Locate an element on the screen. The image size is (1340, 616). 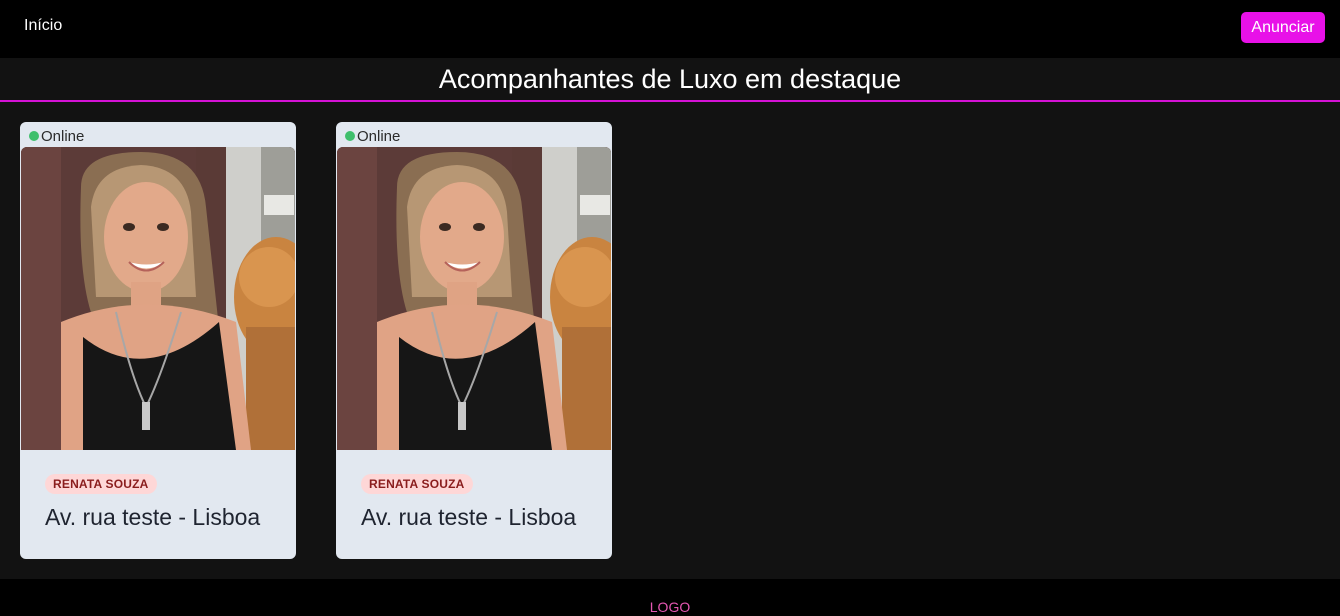
top-navbar: Início Anunciar is located at coordinates (670, 29).